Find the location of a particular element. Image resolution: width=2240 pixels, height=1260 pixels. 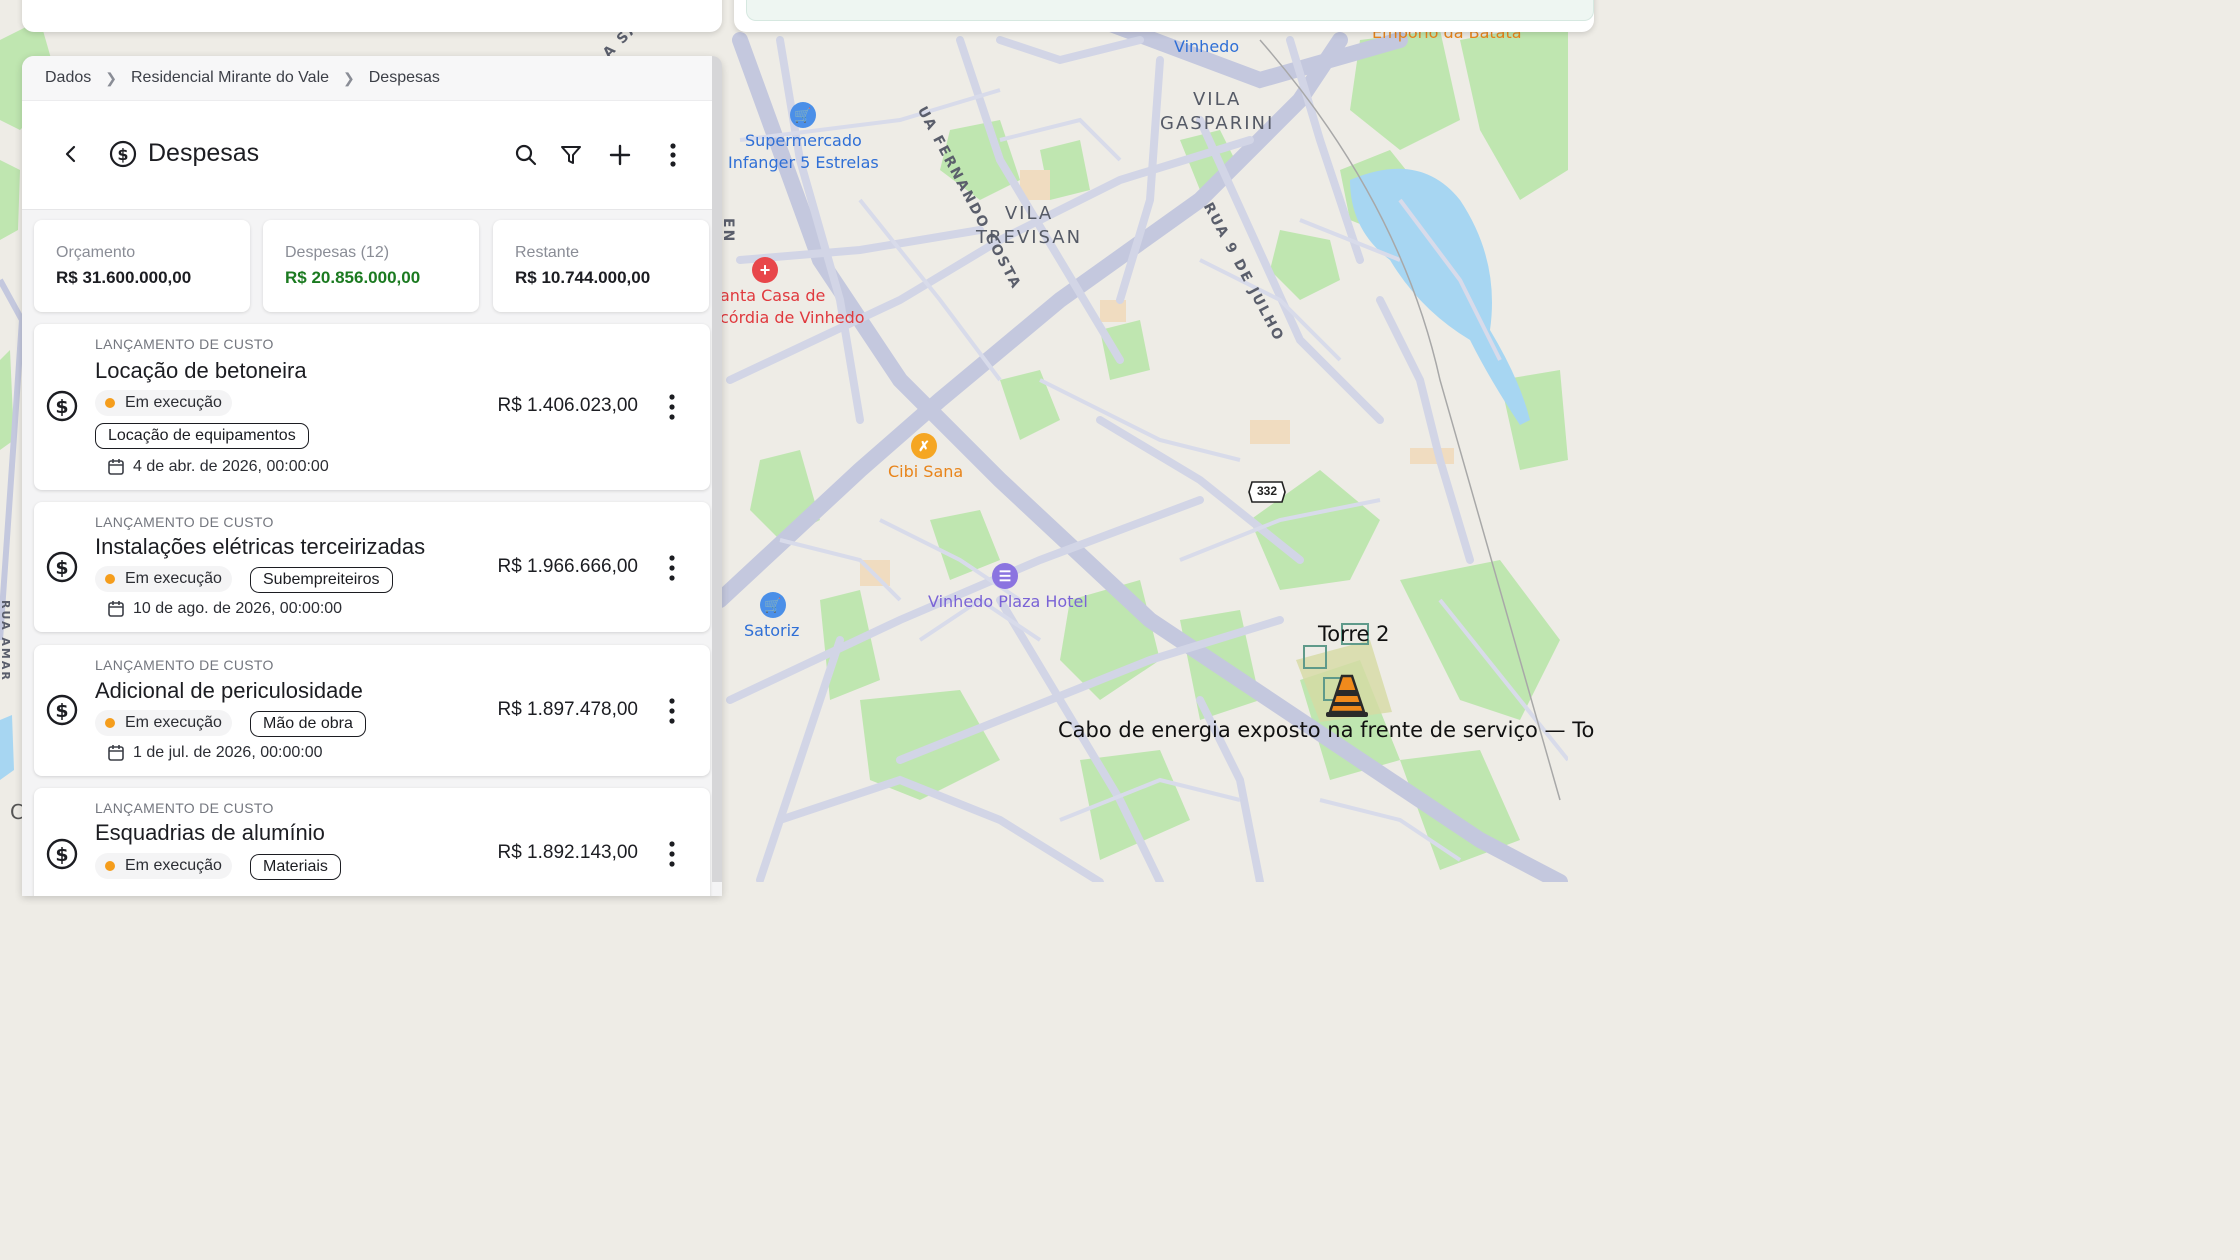

place-label: Satoriz is located at coordinates (771, 631).